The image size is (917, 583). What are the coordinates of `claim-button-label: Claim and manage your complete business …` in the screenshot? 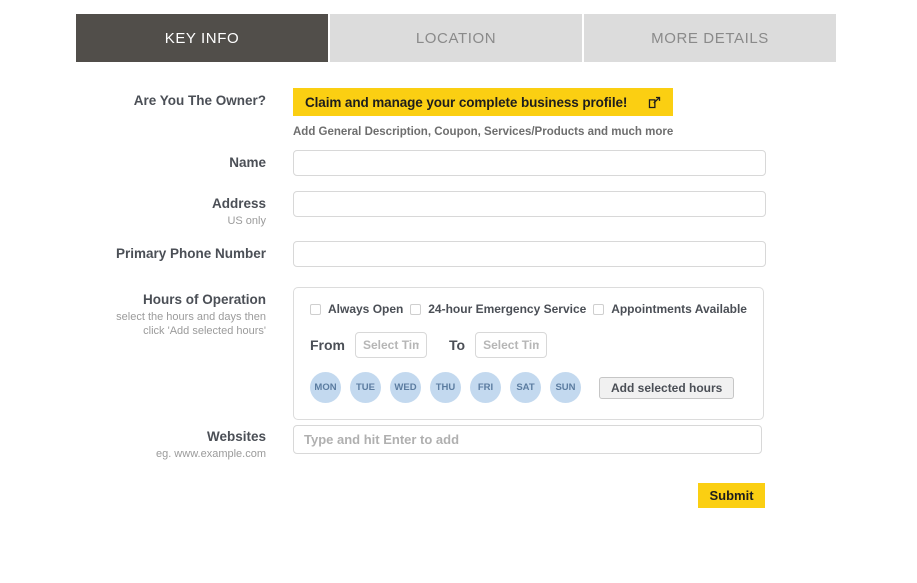 It's located at (466, 102).